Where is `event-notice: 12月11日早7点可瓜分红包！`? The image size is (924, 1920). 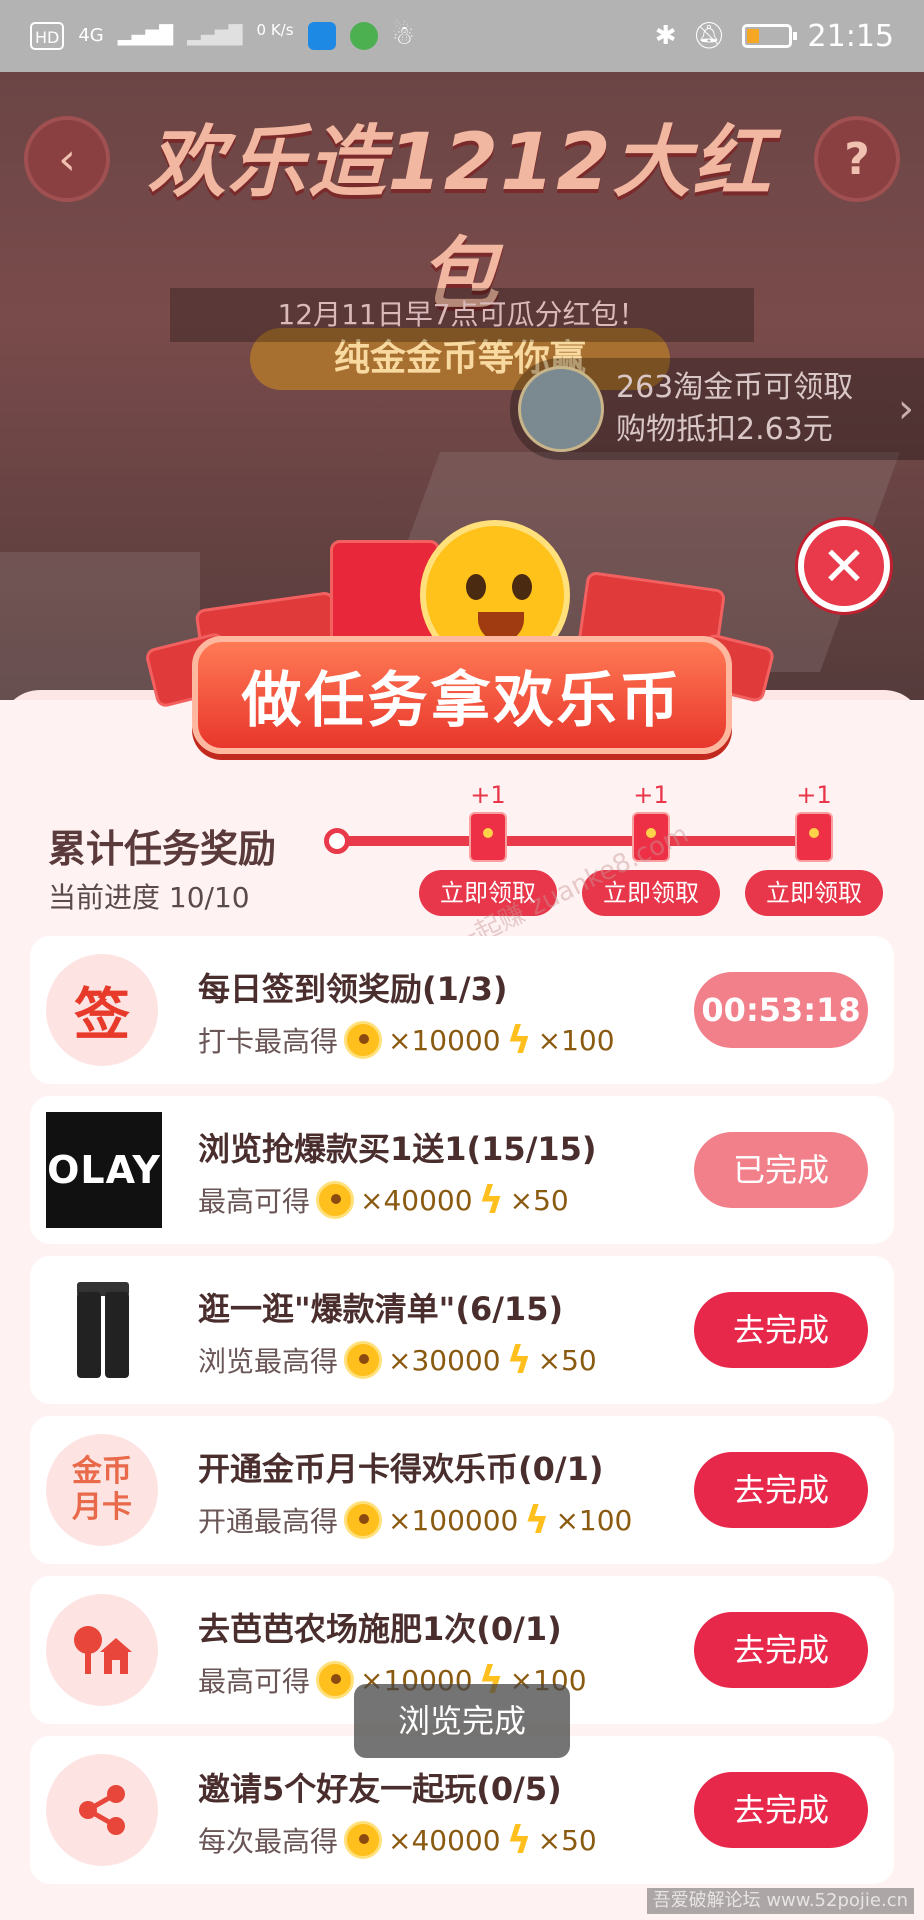
event-notice: 12月11日早7点可瓜分红包！ is located at coordinates (462, 315).